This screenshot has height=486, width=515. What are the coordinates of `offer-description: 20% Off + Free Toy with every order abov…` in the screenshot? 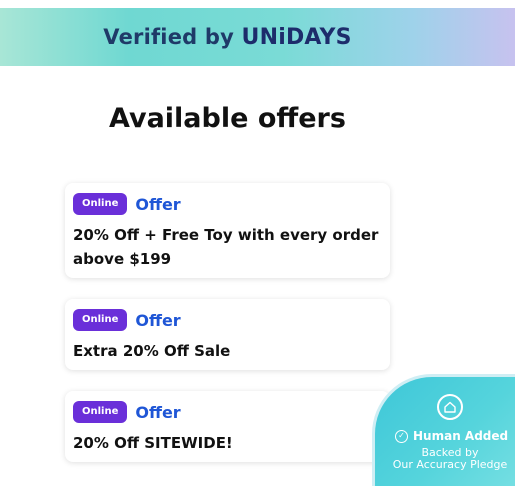 It's located at (226, 247).